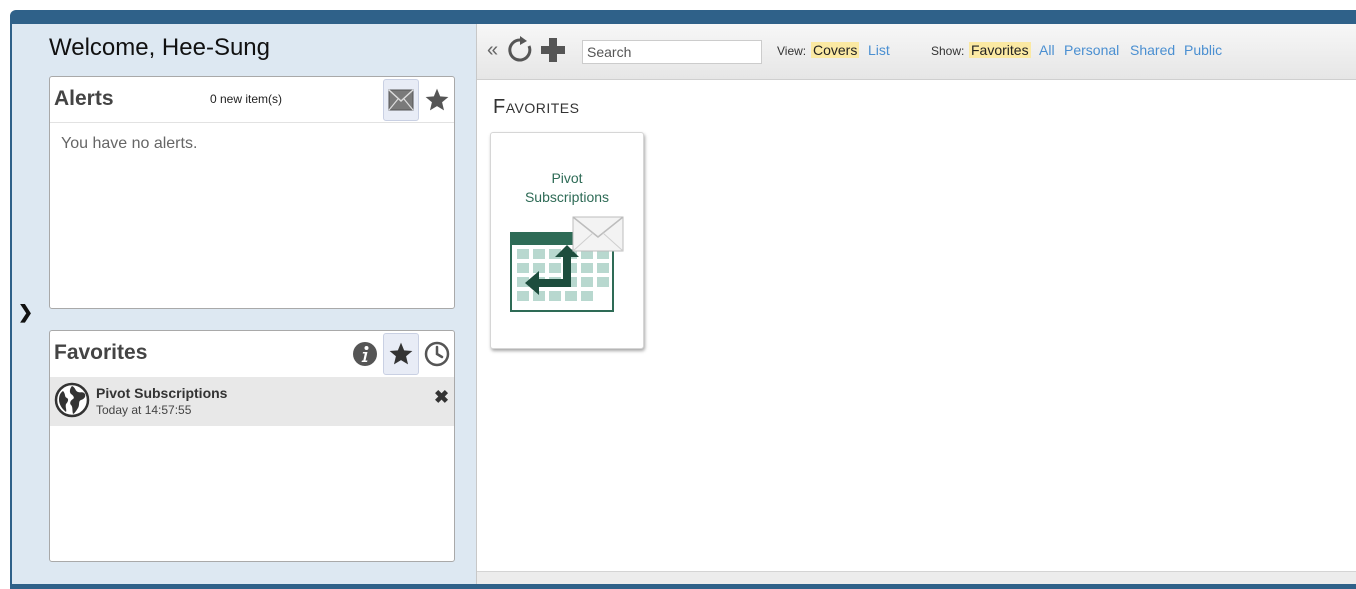 The width and height of the screenshot is (1356, 589). What do you see at coordinates (1091, 50) in the screenshot?
I see `show-option-personal: Personal` at bounding box center [1091, 50].